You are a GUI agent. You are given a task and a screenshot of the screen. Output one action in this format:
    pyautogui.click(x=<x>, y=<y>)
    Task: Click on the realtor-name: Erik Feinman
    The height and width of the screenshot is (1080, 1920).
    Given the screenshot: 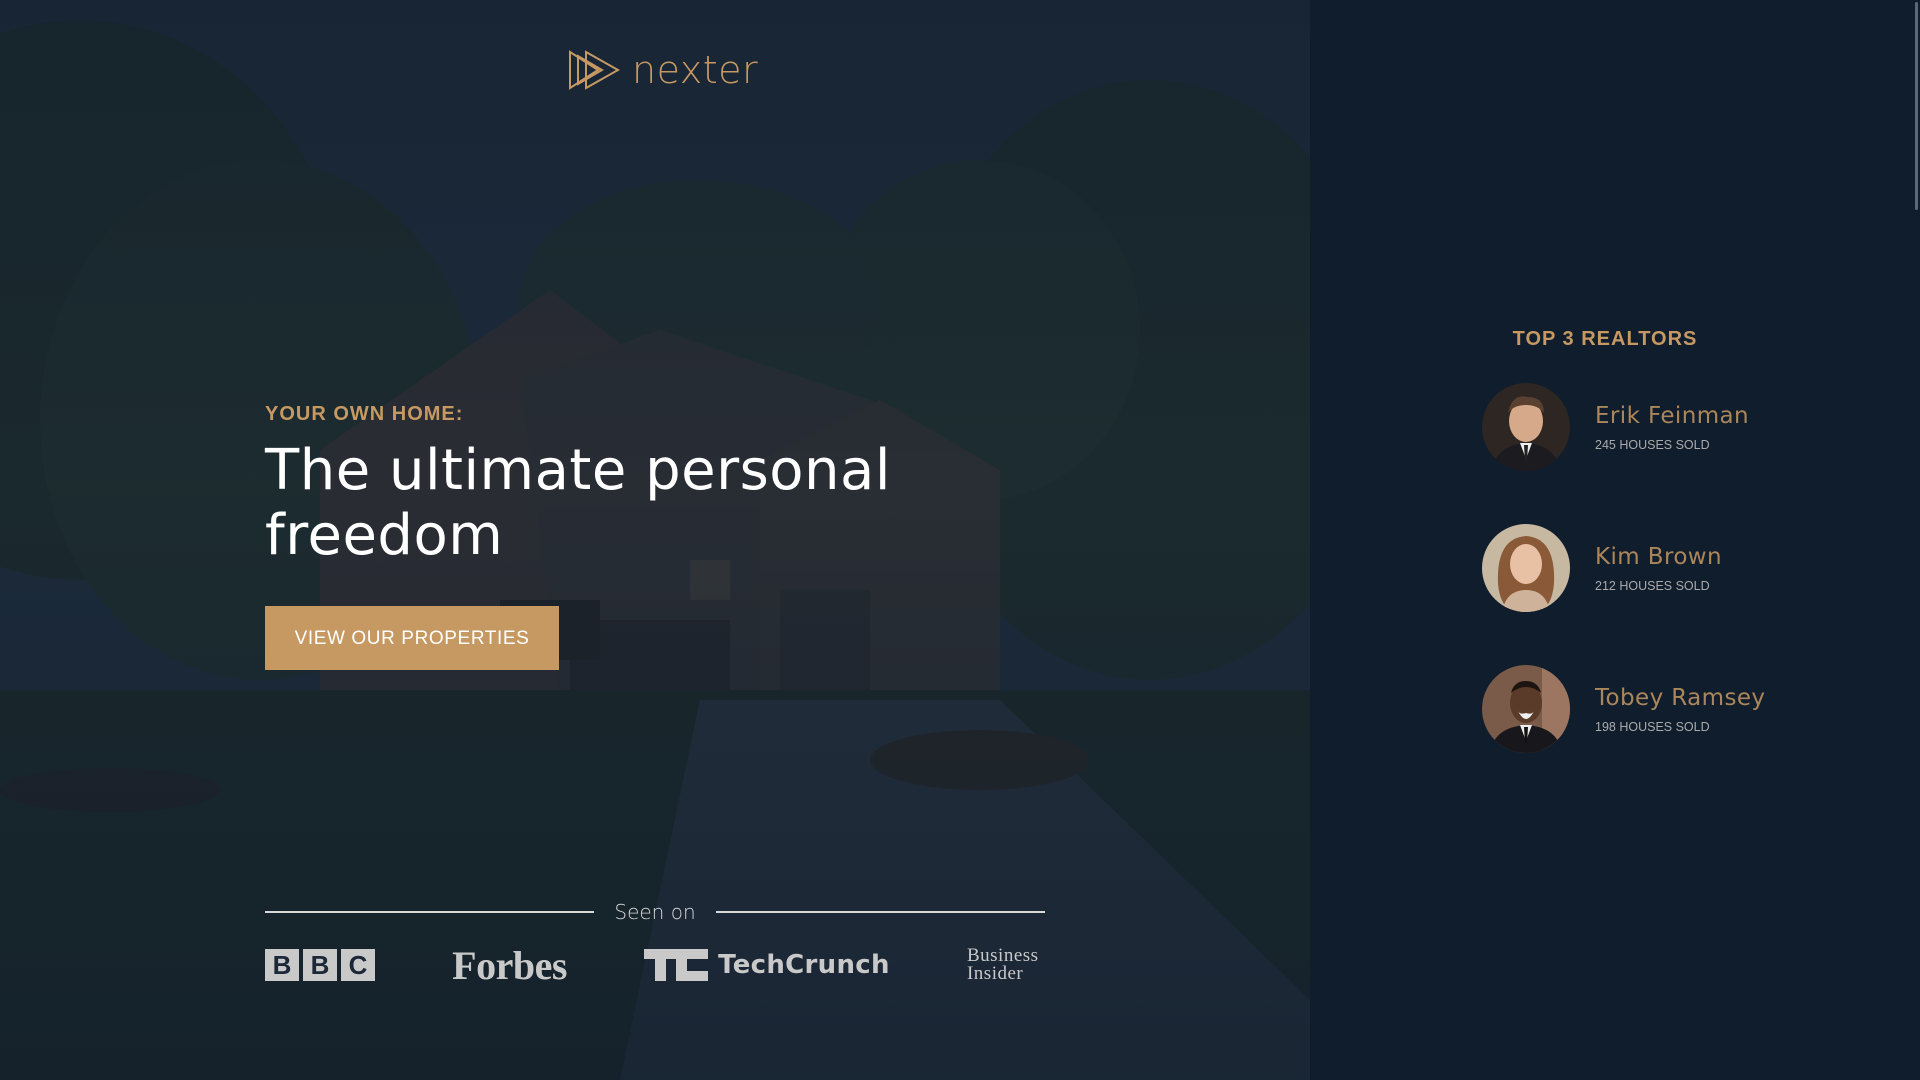 What is the action you would take?
    pyautogui.click(x=1672, y=415)
    